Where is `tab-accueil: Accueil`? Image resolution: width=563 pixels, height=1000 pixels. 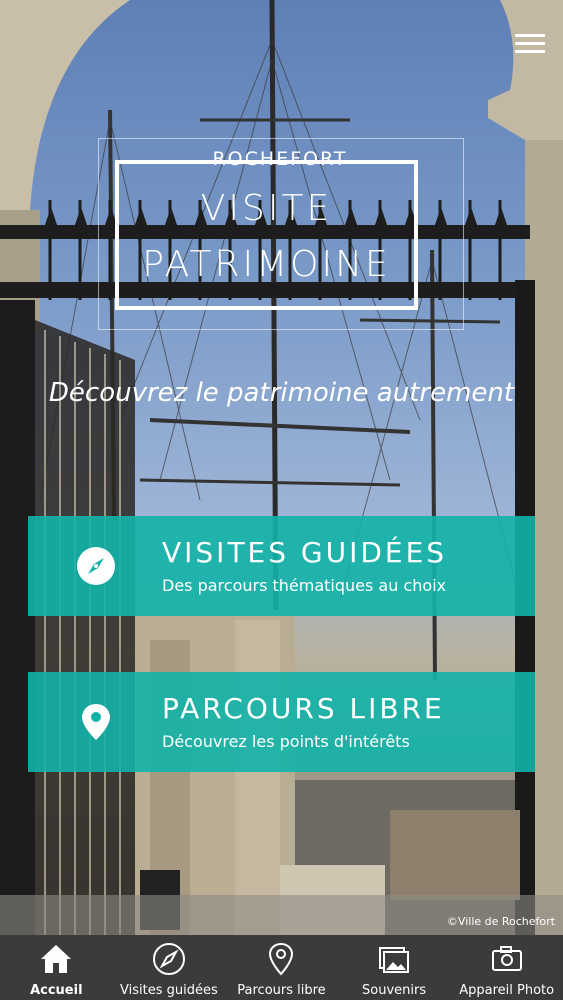
tab-accueil: Accueil is located at coordinates (56, 967).